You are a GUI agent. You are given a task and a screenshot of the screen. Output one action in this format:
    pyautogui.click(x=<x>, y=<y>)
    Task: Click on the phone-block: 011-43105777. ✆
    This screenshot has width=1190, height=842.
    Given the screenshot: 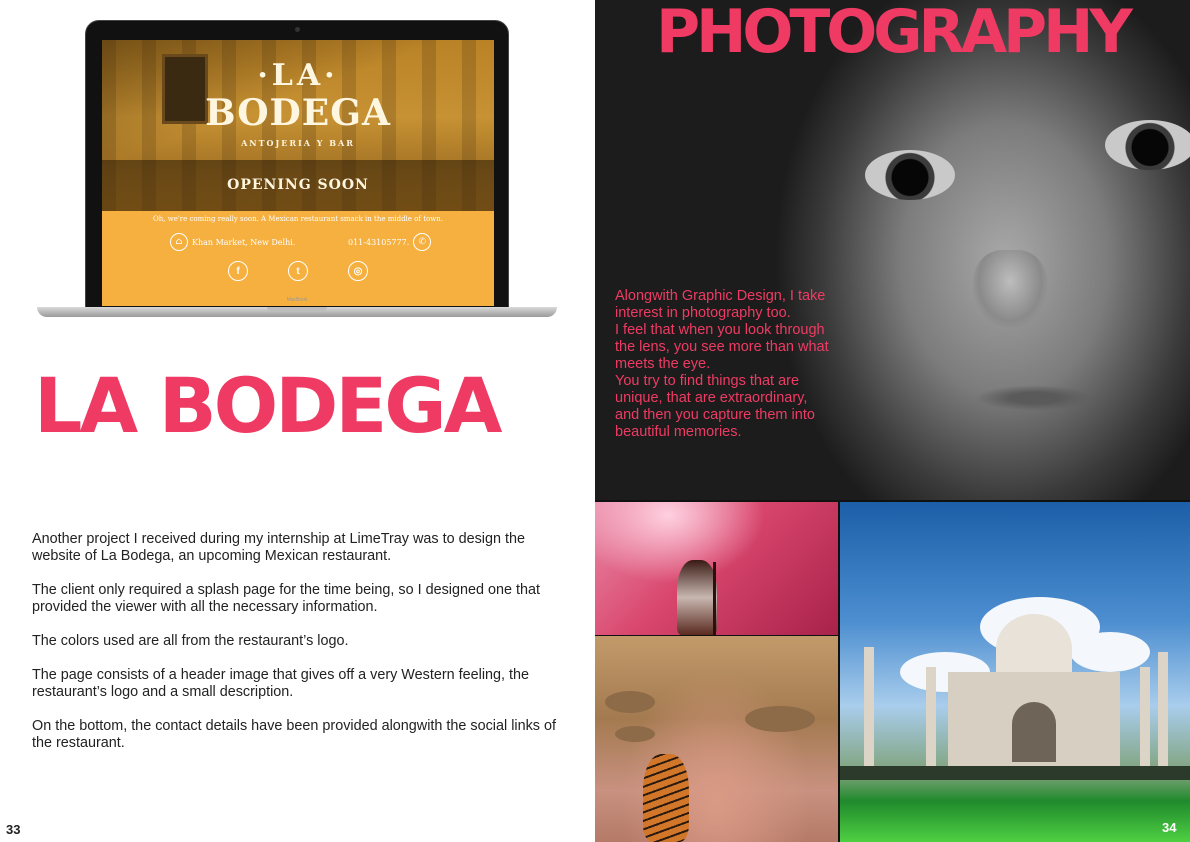 What is the action you would take?
    pyautogui.click(x=390, y=242)
    